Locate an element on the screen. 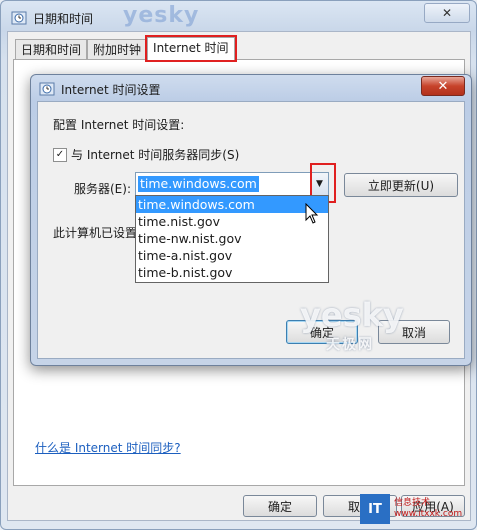 The image size is (477, 530). watermark-text-block: 信息技术 www.itxxk.com is located at coordinates (428, 509).